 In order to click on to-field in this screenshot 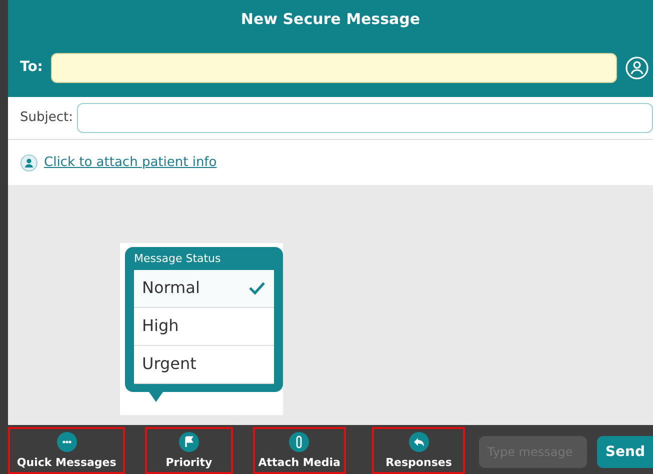, I will do `click(333, 67)`.